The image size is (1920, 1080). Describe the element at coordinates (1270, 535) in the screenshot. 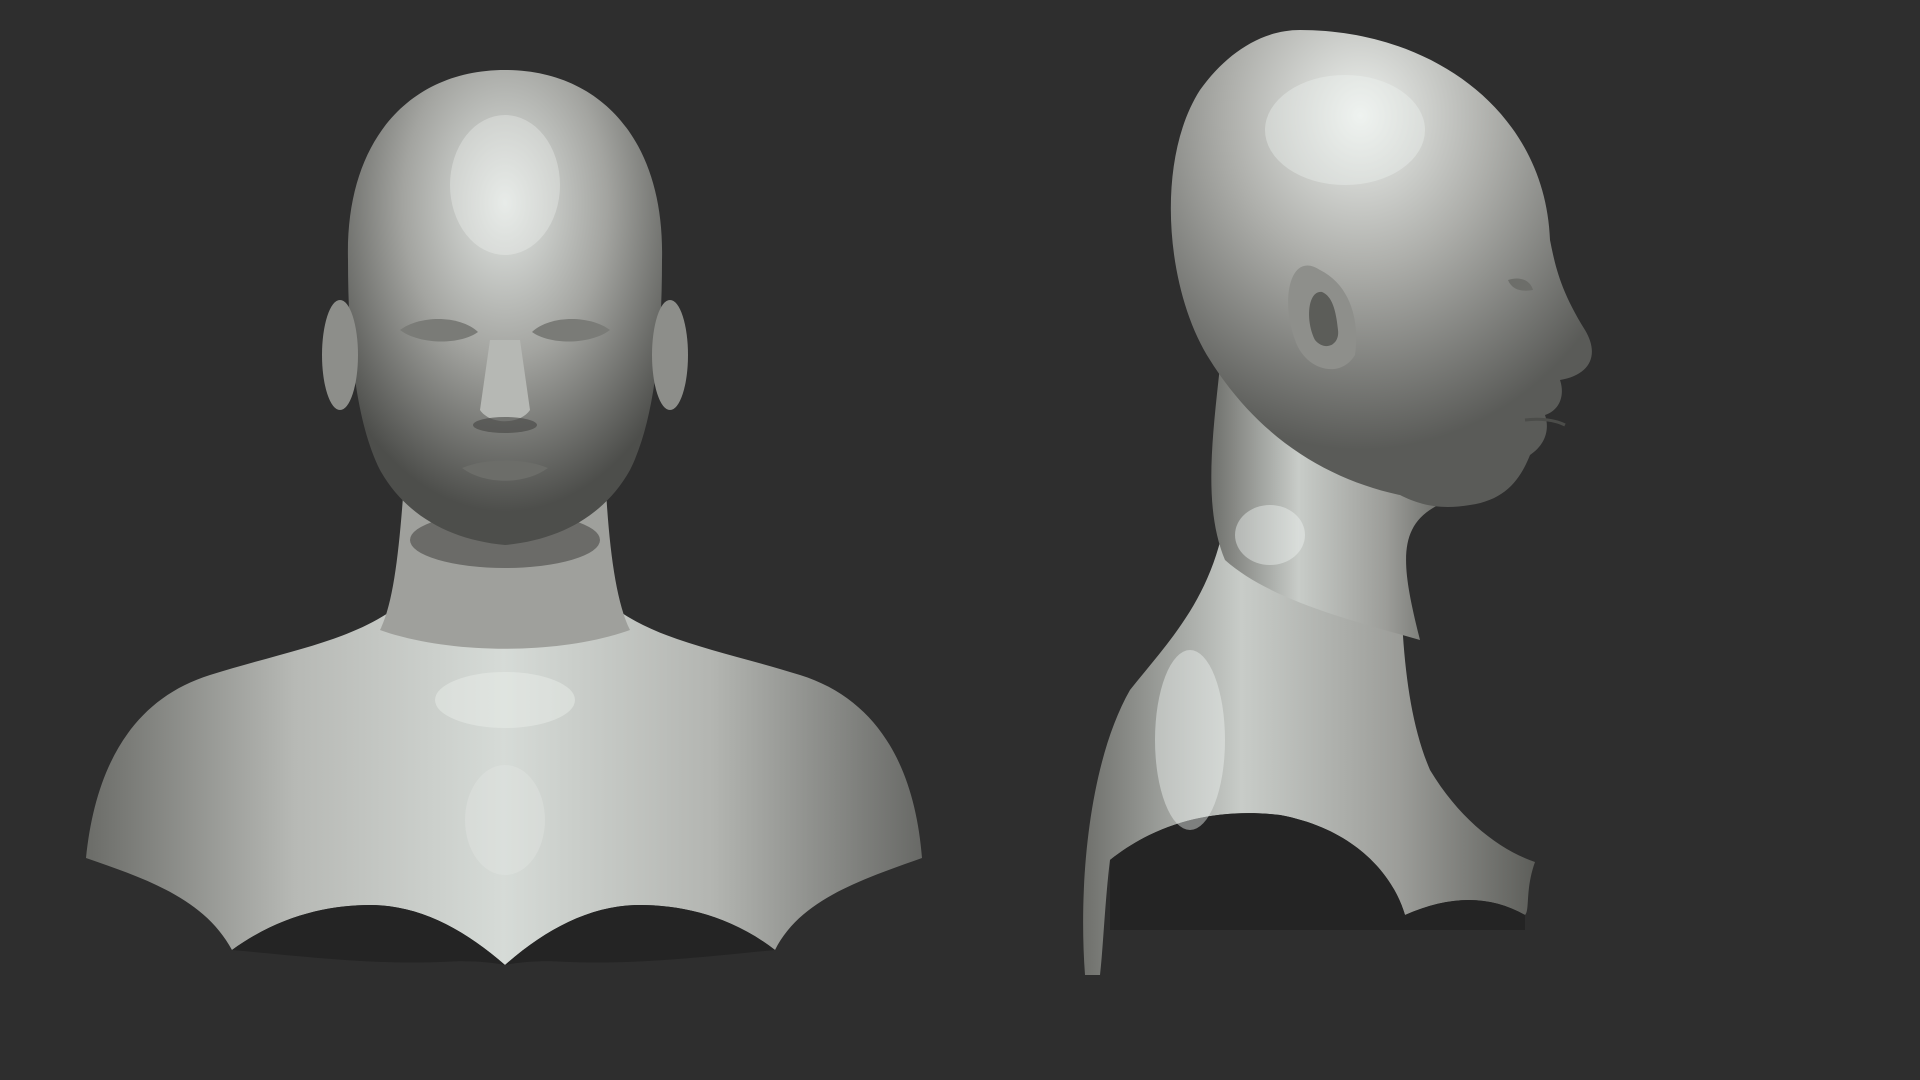

I see `side-neck-highlight` at that location.